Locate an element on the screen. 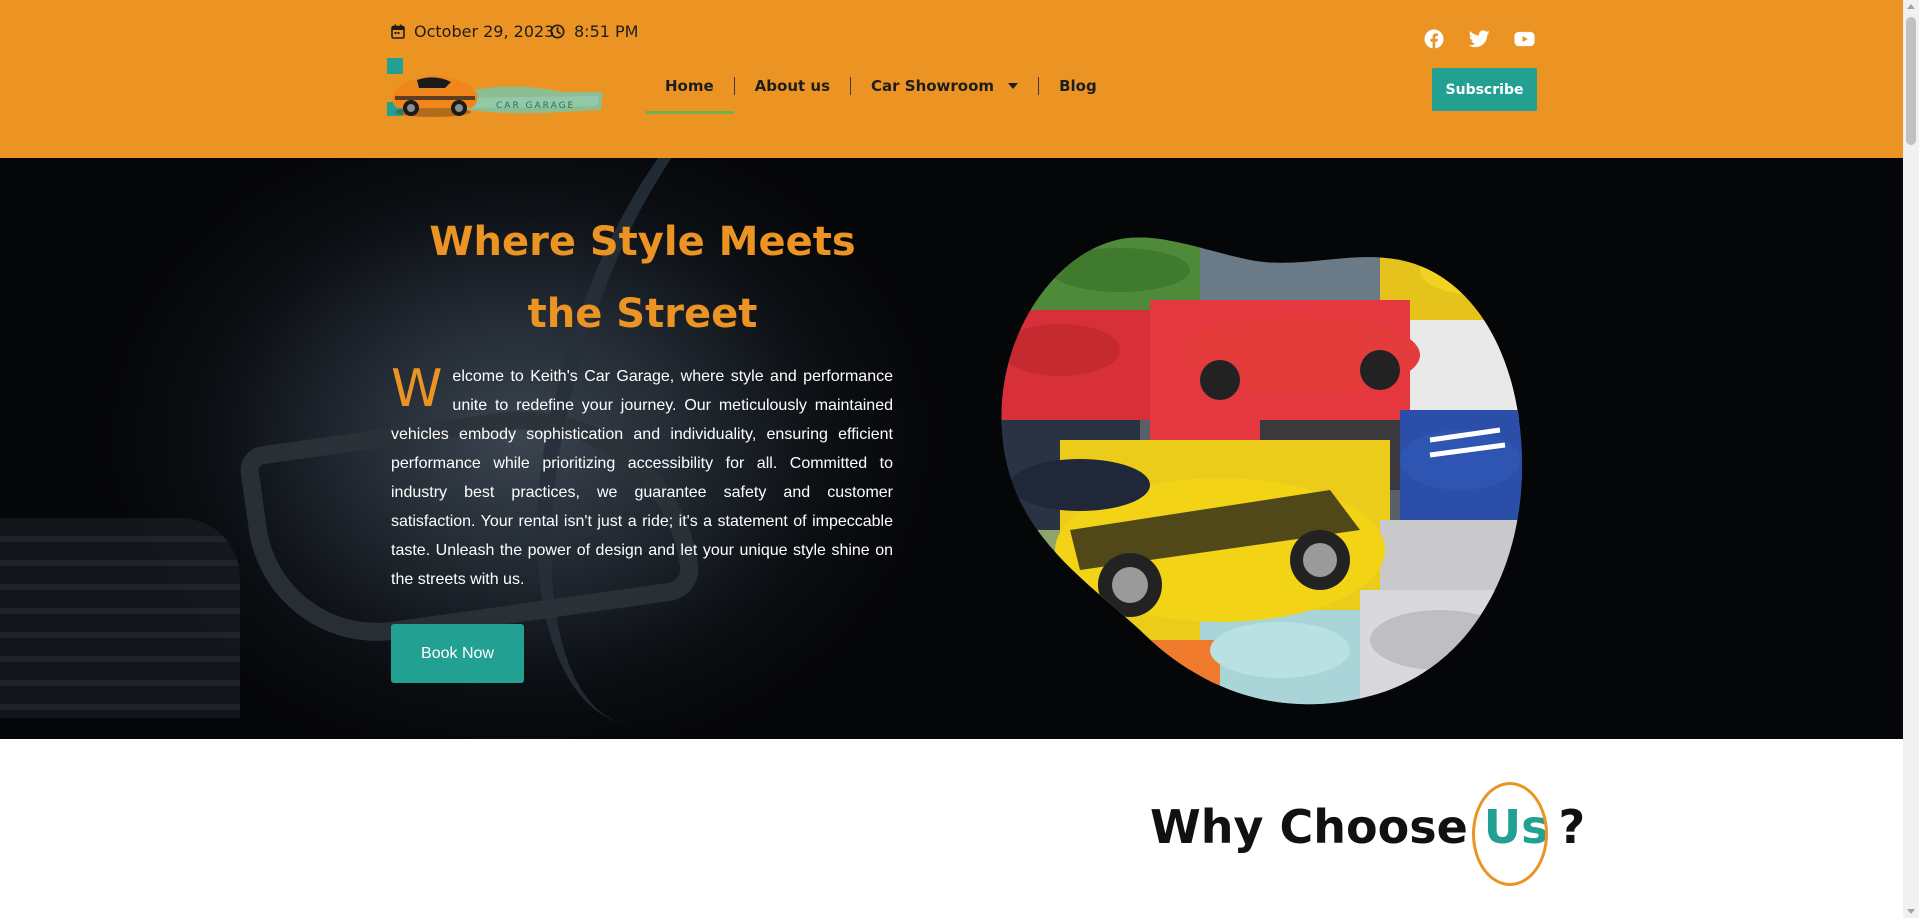 The height and width of the screenshot is (918, 1919). nav-item-car-showroom: Car Showroom is located at coordinates (944, 86).